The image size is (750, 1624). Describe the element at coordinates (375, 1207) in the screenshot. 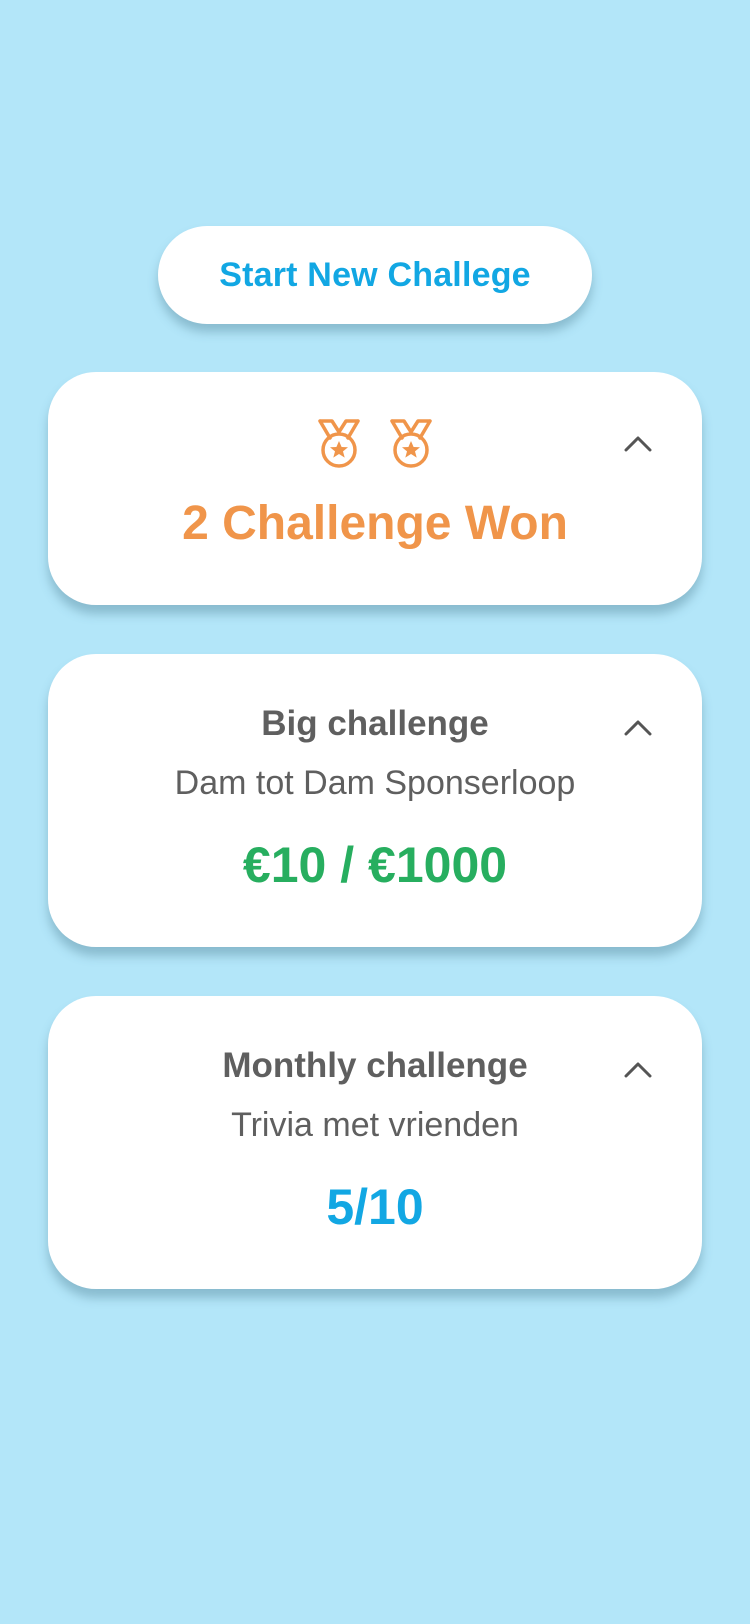

I see `challenge-progress: 5/10` at that location.